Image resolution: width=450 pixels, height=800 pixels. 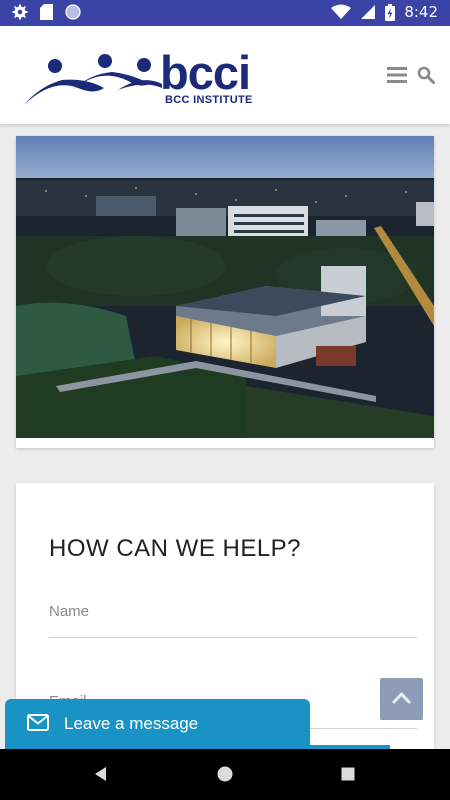 I want to click on battery-charging-icon, so click(x=390, y=12).